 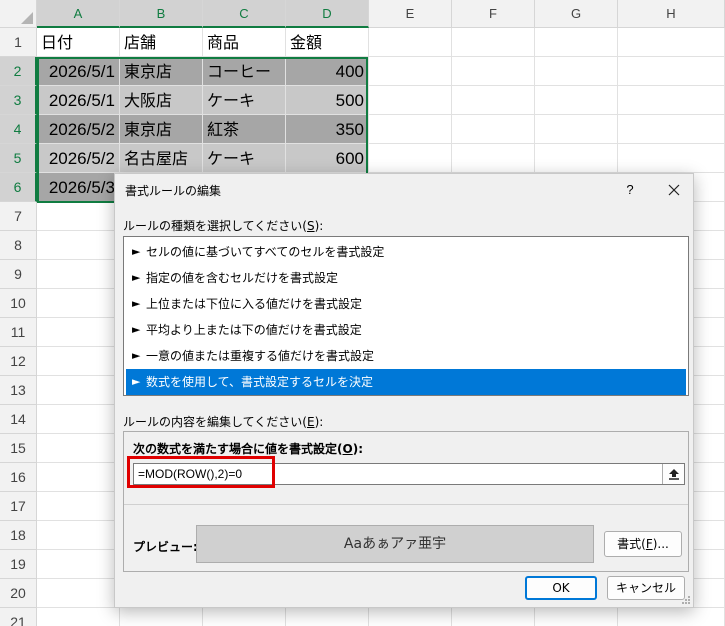 What do you see at coordinates (78, 42) in the screenshot?
I see `cell-a1: 日付` at bounding box center [78, 42].